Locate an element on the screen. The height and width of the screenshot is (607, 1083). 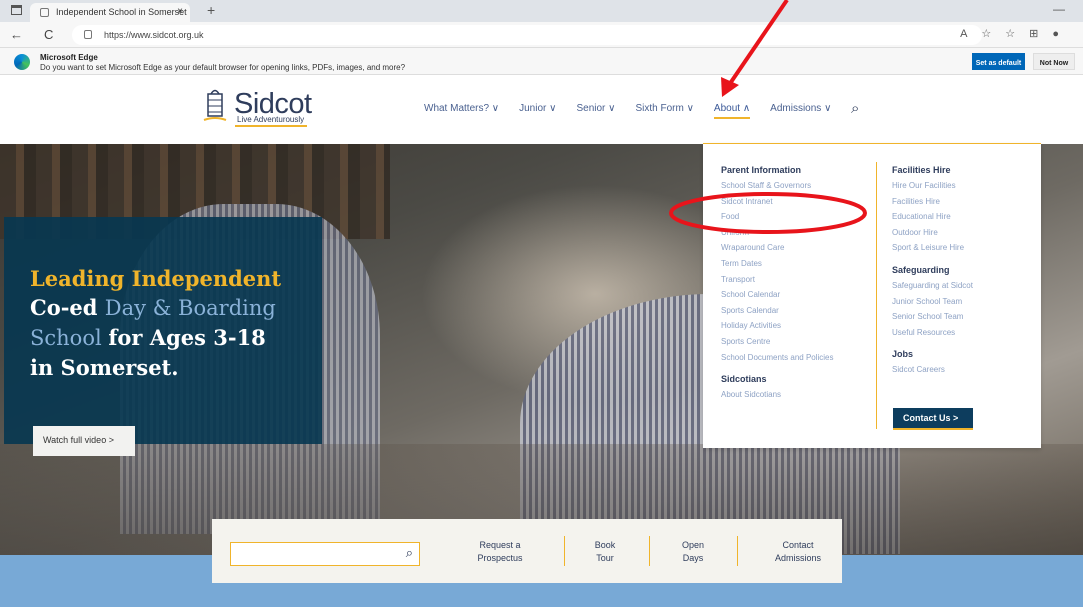
favicon-icon is located at coordinates (44, 12).